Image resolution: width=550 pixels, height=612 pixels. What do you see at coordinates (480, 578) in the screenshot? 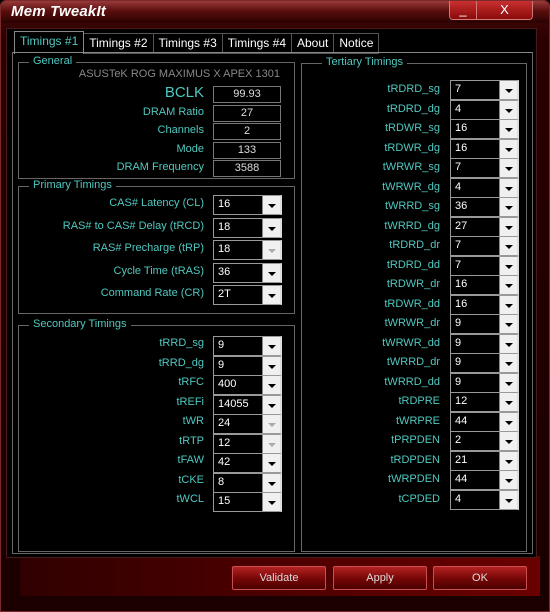
I see `ok-button: OK` at bounding box center [480, 578].